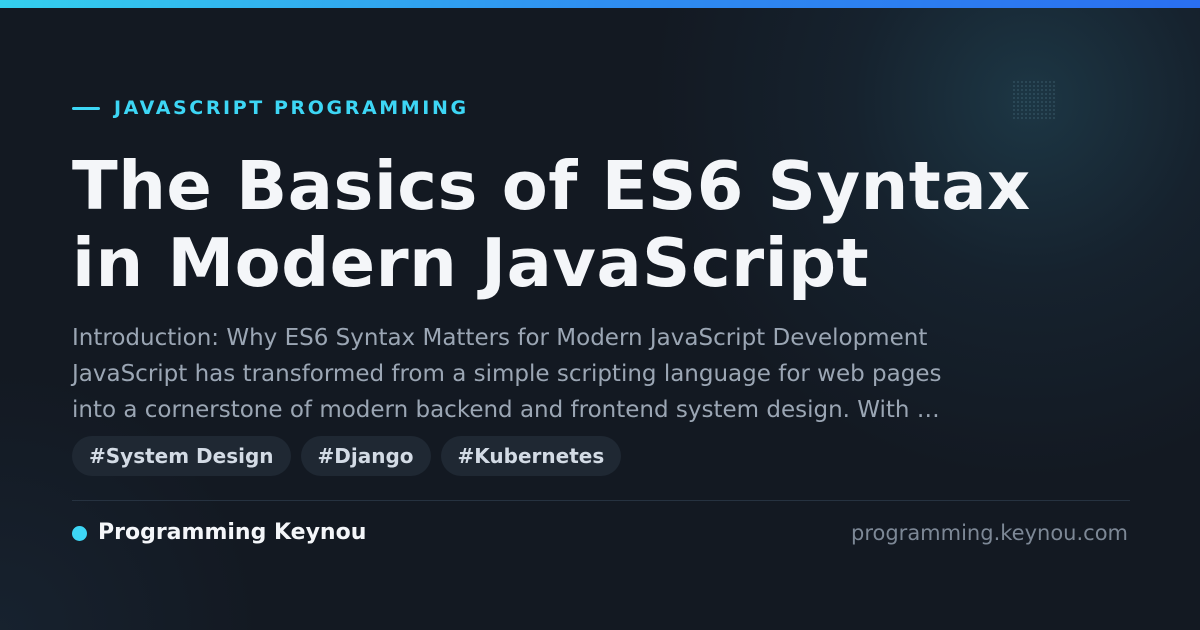 The image size is (1200, 630). I want to click on category-row: JAVASCRIPT PROGRAMMING, so click(270, 108).